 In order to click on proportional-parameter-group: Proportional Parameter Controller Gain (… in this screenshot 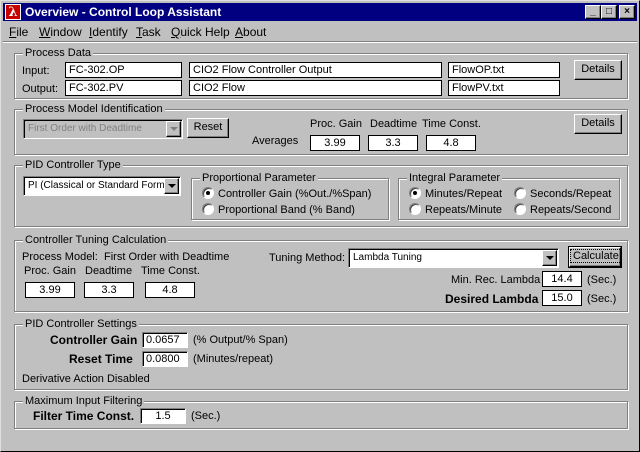, I will do `click(290, 195)`.